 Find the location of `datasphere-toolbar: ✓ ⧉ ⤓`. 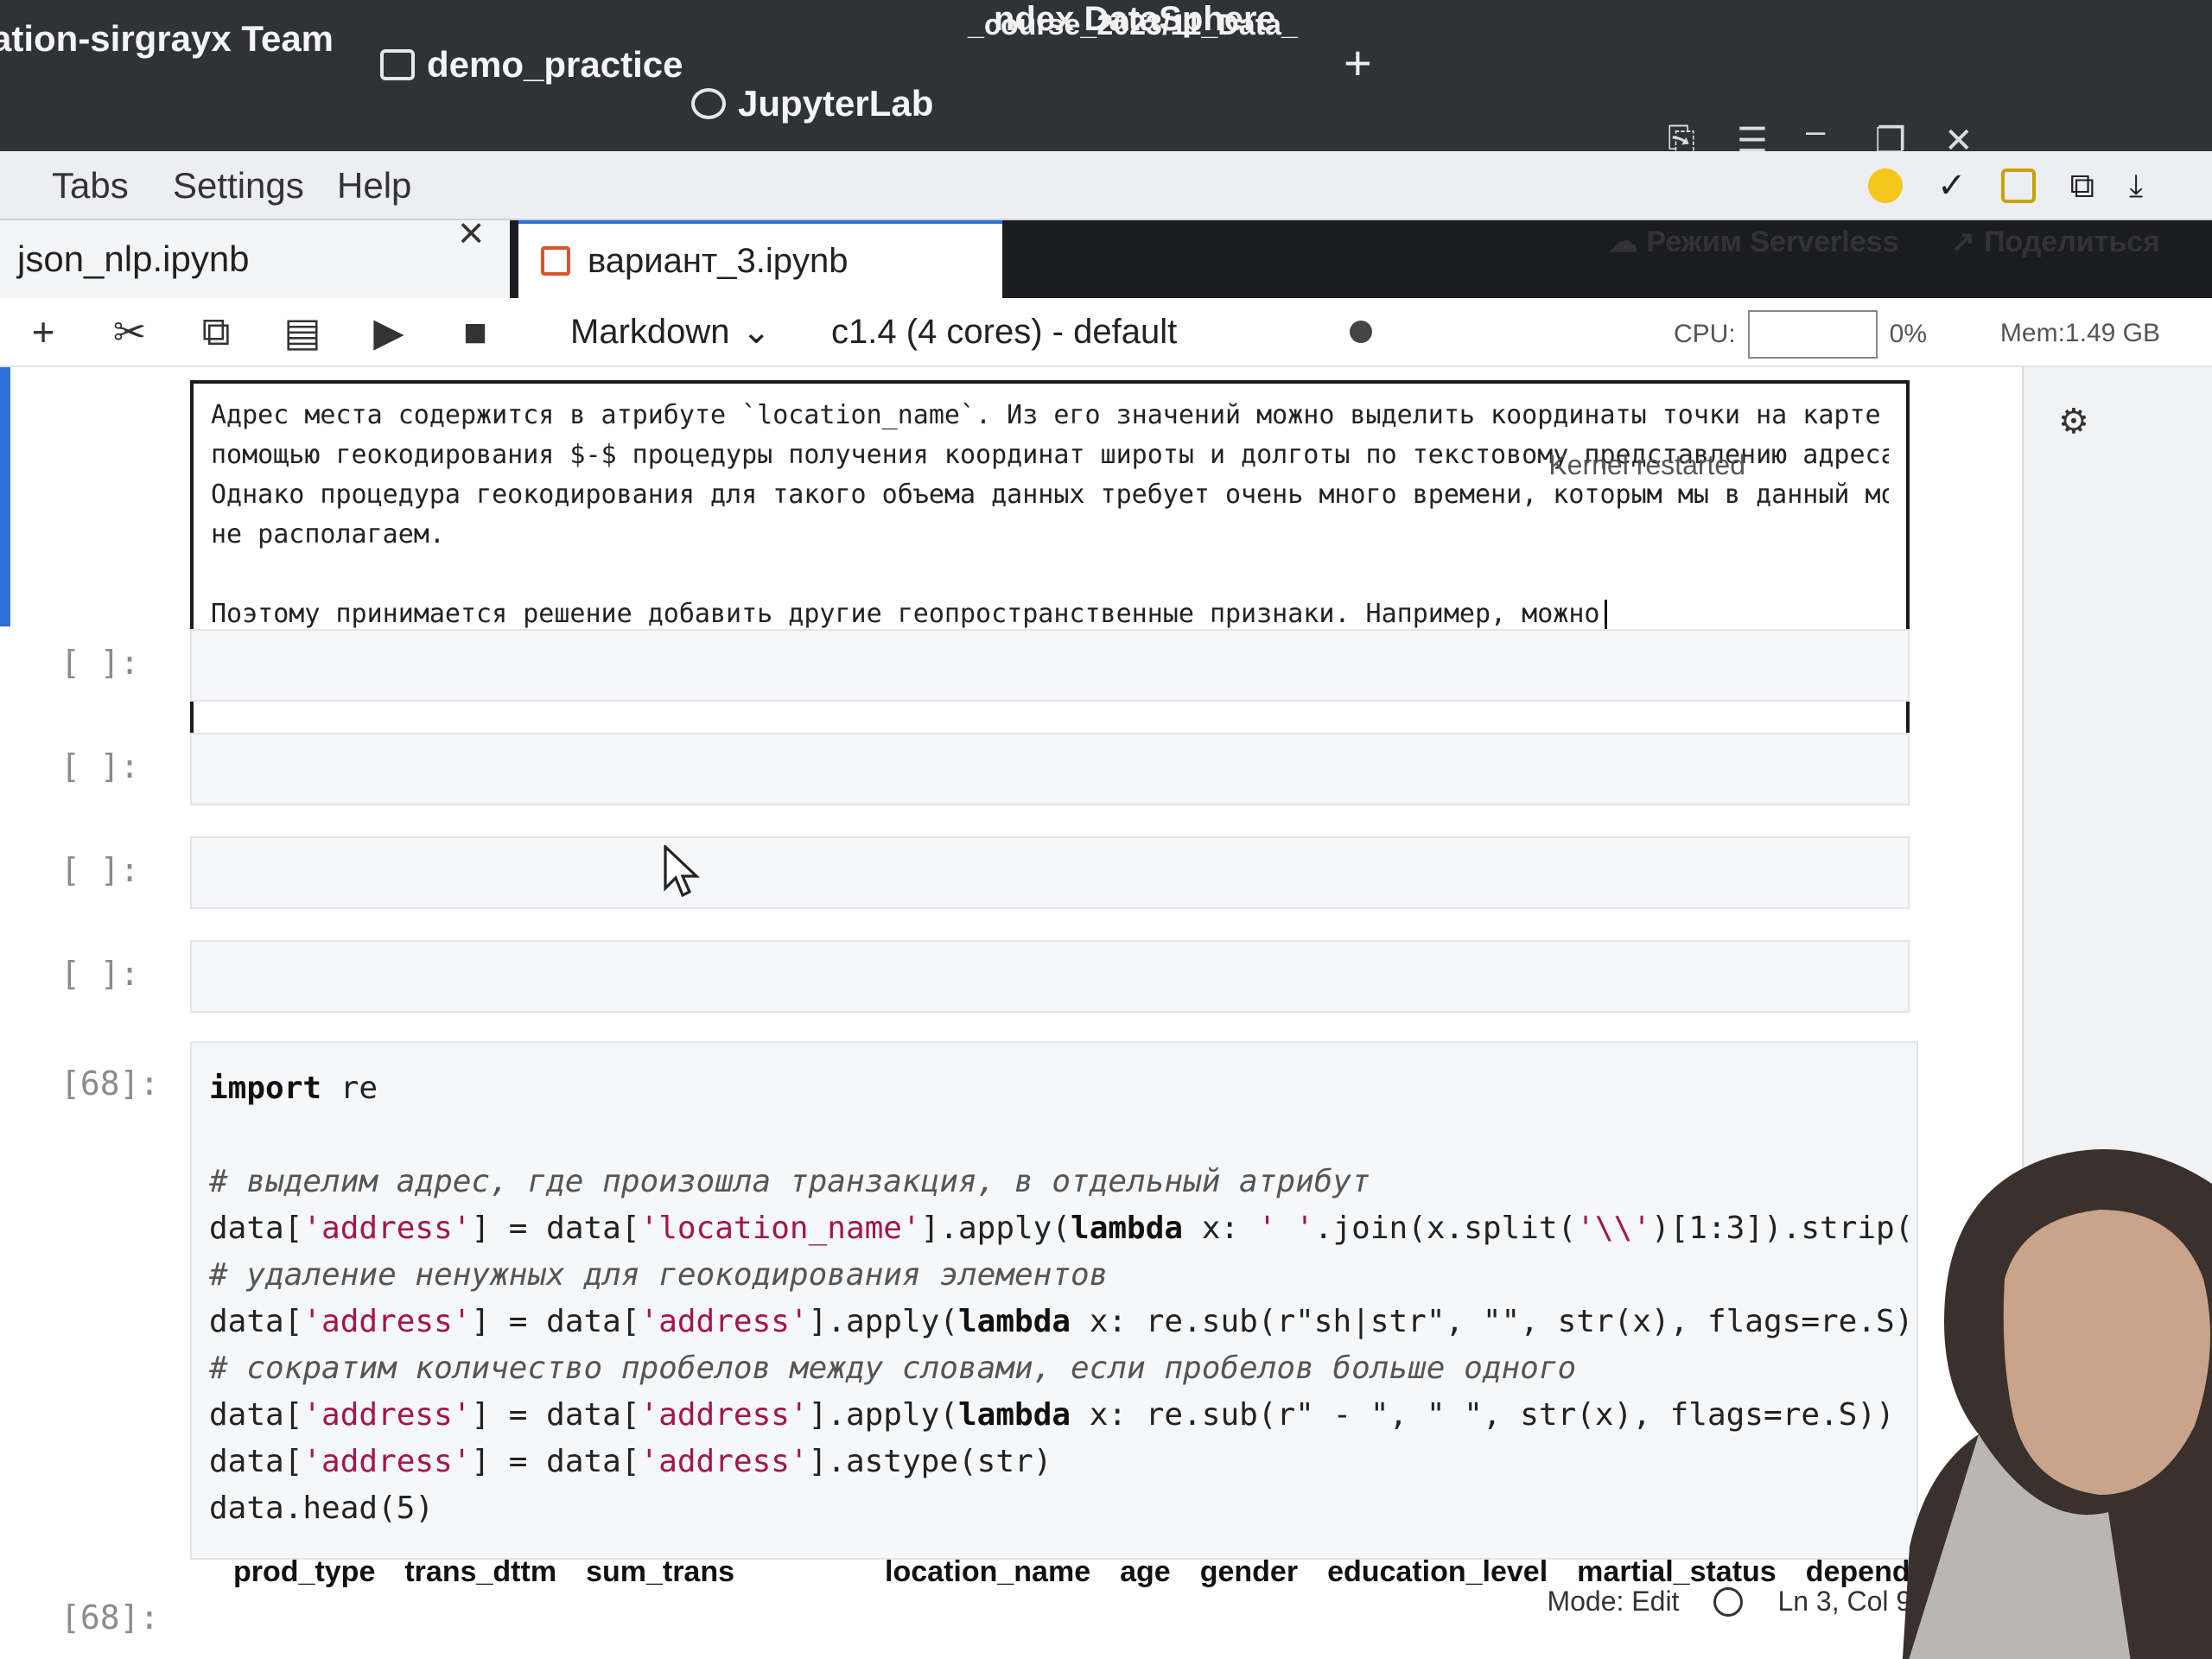

datasphere-toolbar: ✓ ⧉ ⤓ is located at coordinates (2040, 185).